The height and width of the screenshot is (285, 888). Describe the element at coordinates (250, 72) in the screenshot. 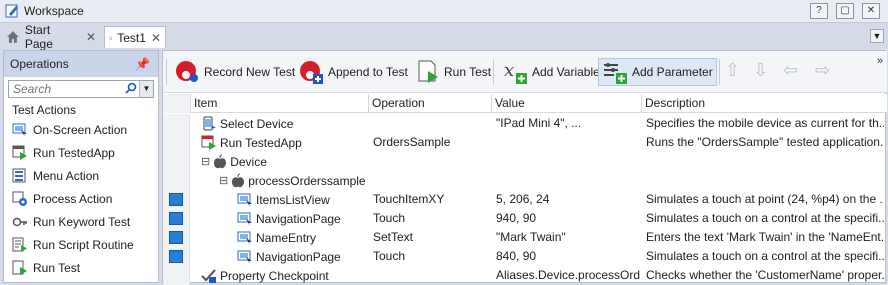

I see `toolbar-label: Record New Test` at that location.